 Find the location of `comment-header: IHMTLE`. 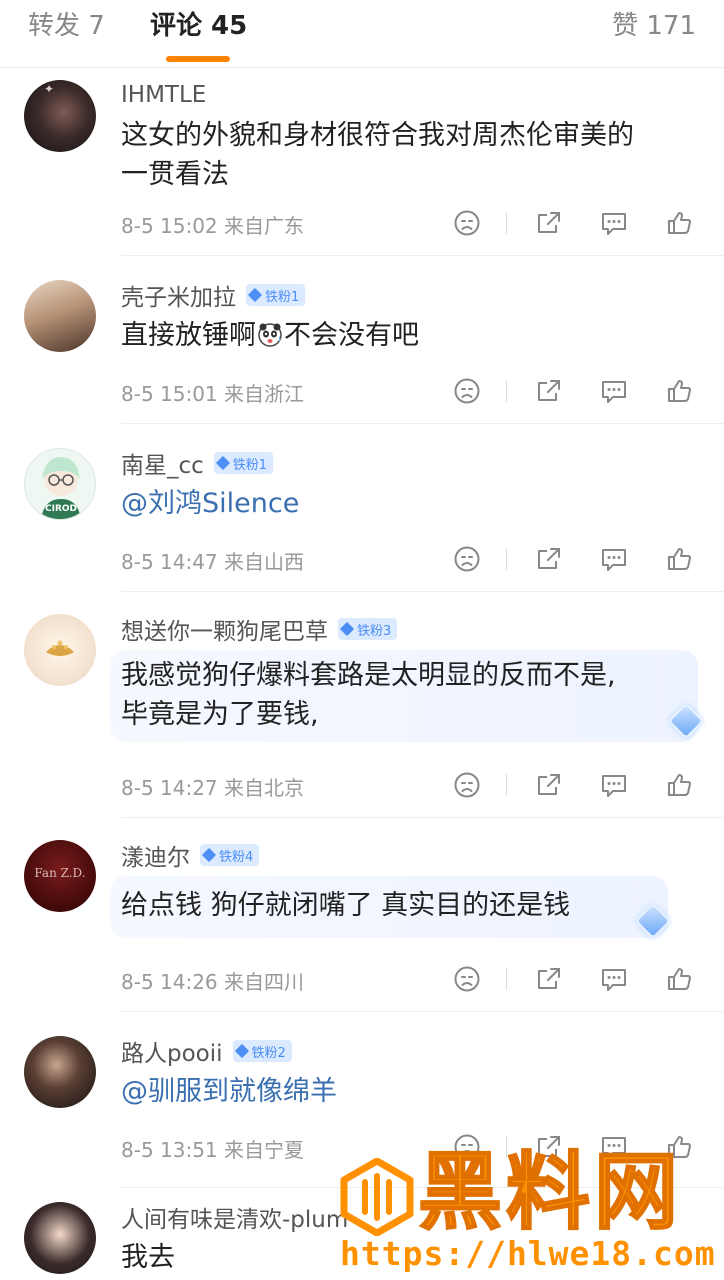

comment-header: IHMTLE is located at coordinates (163, 95).